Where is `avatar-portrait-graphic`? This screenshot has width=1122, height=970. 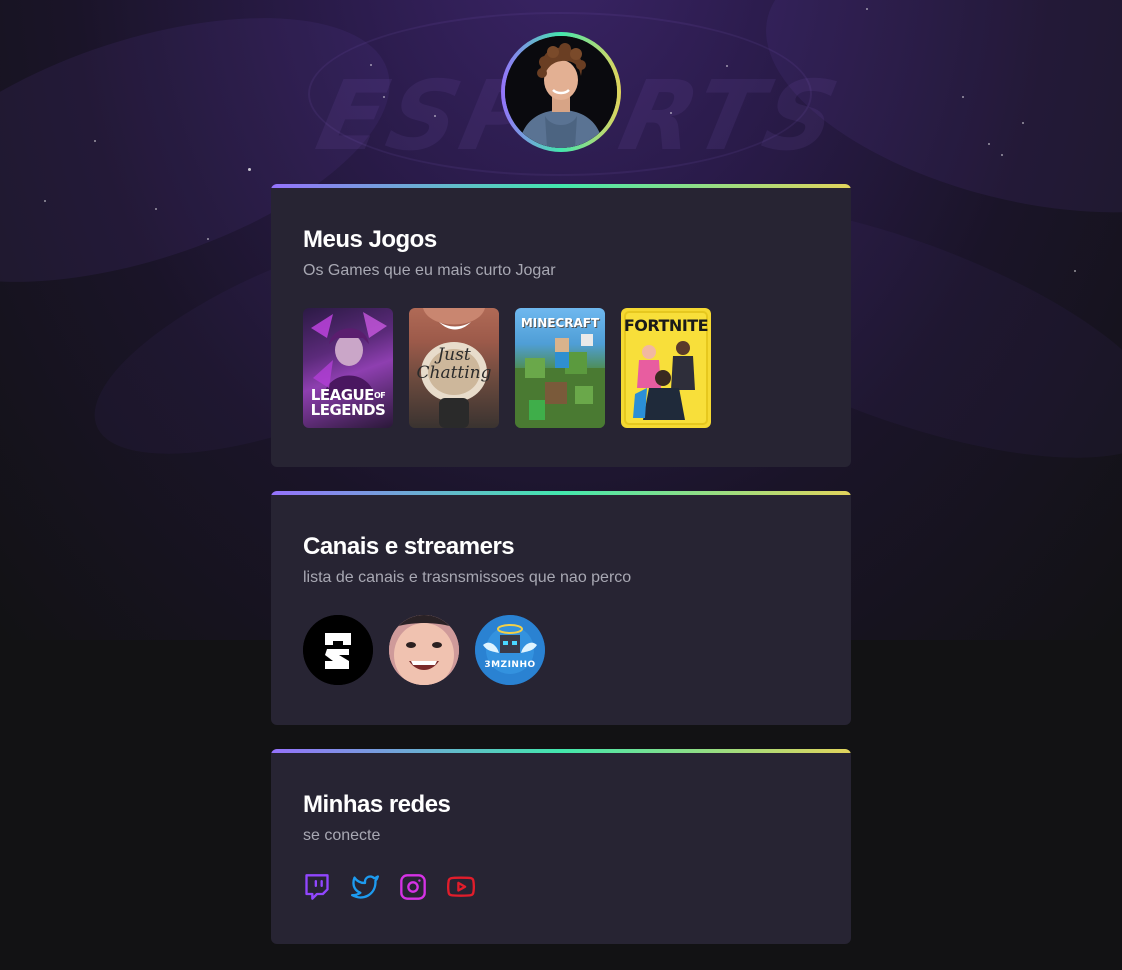 avatar-portrait-graphic is located at coordinates (561, 92).